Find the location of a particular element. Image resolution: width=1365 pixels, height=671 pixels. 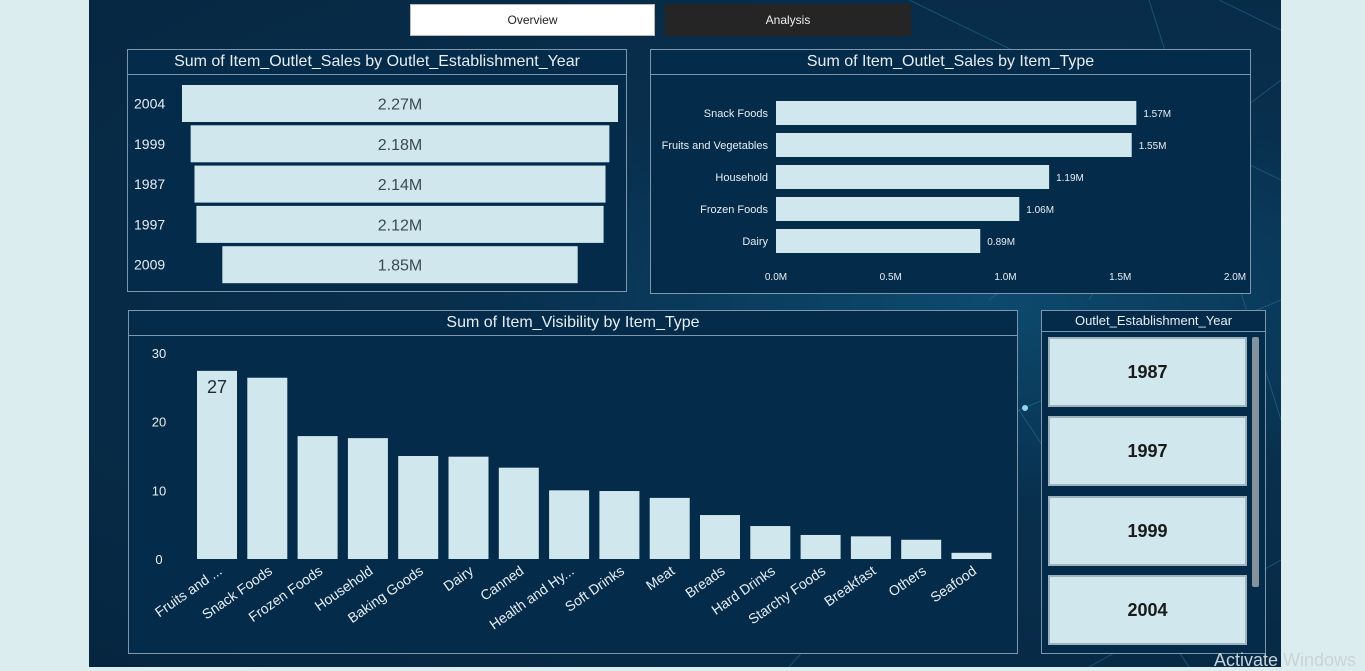

x-tick-label: Others is located at coordinates (907, 580).